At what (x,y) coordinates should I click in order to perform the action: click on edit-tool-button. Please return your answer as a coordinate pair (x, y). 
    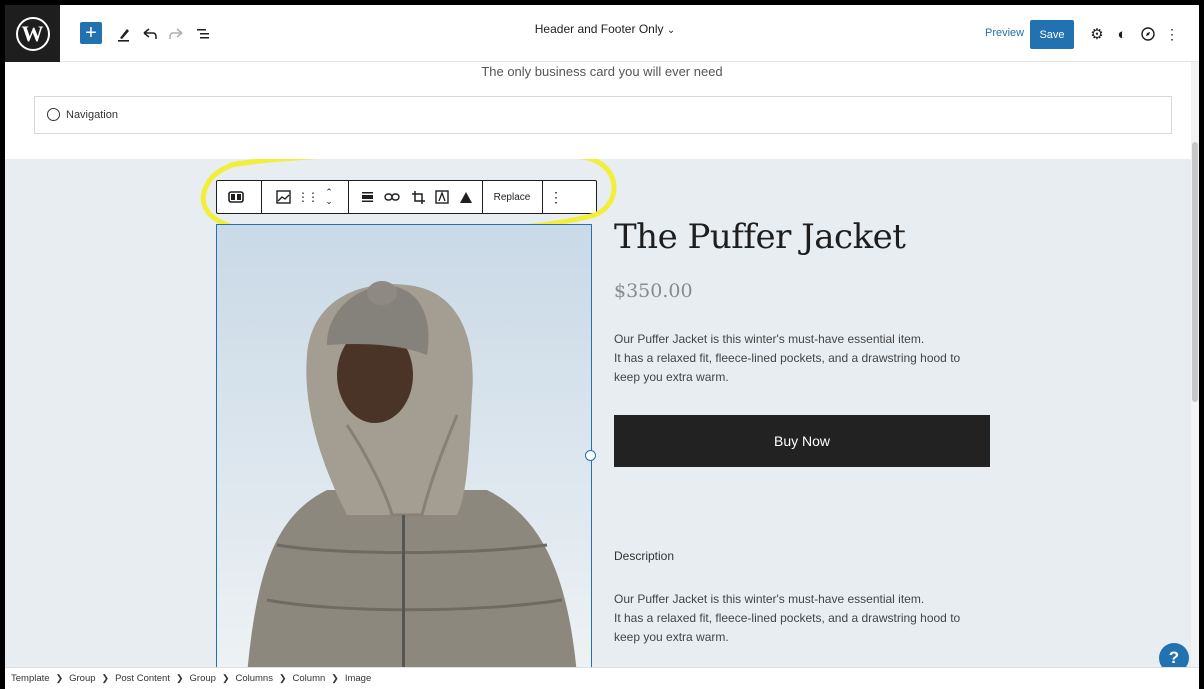
    Looking at the image, I should click on (124, 34).